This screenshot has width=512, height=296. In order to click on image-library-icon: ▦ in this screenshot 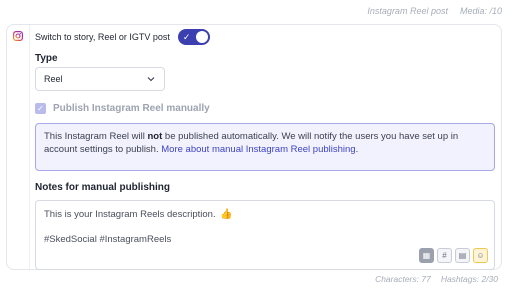, I will do `click(426, 255)`.